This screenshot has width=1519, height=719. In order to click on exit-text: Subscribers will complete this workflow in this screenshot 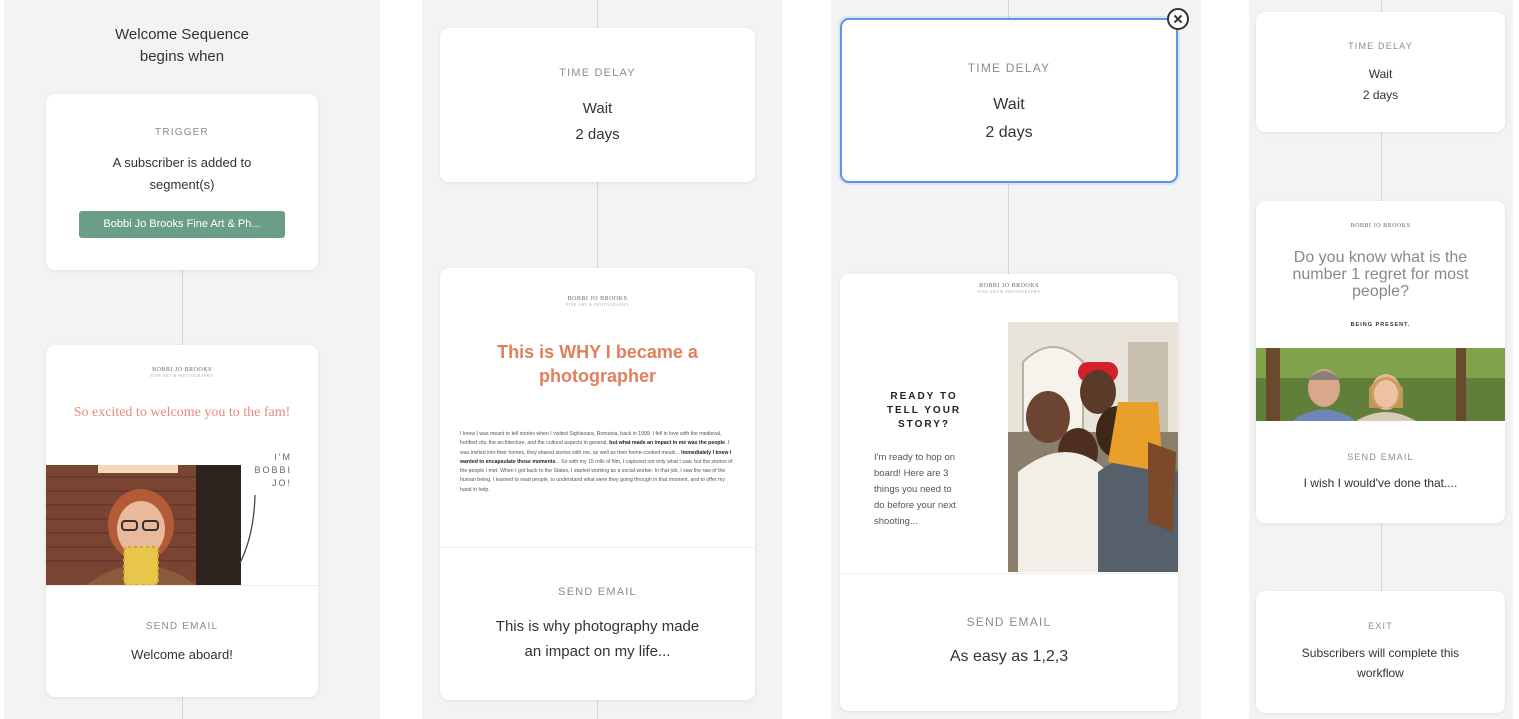, I will do `click(1380, 663)`.